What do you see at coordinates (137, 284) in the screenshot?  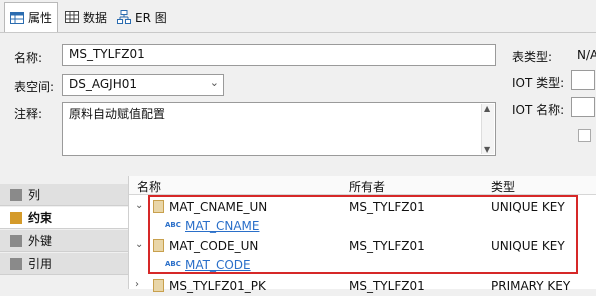 I see `chevron-right-icon: ›` at bounding box center [137, 284].